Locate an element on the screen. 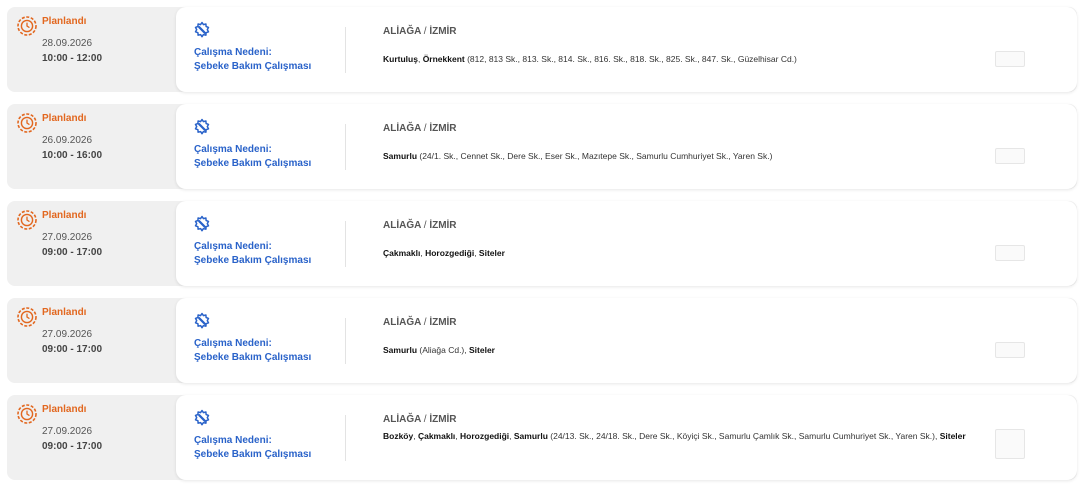 The image size is (1084, 494). outage-time: 10:00 - 16:00 is located at coordinates (72, 155).